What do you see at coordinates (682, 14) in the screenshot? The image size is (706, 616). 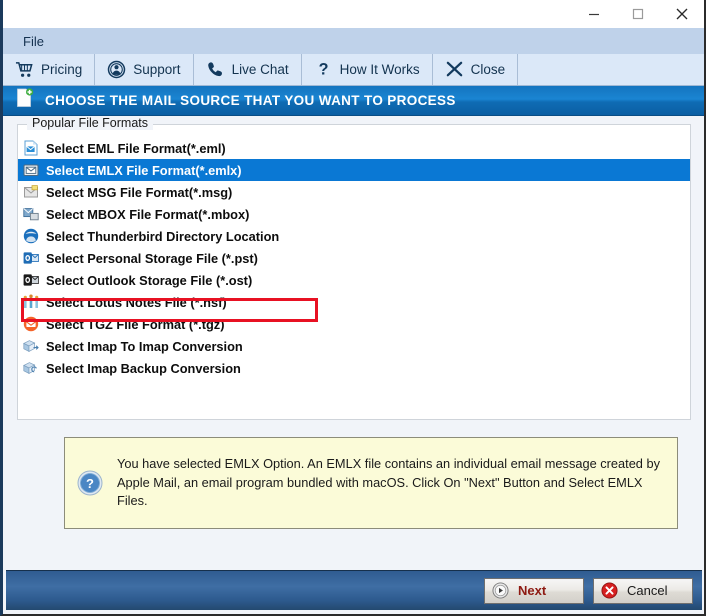 I see `close-icon` at bounding box center [682, 14].